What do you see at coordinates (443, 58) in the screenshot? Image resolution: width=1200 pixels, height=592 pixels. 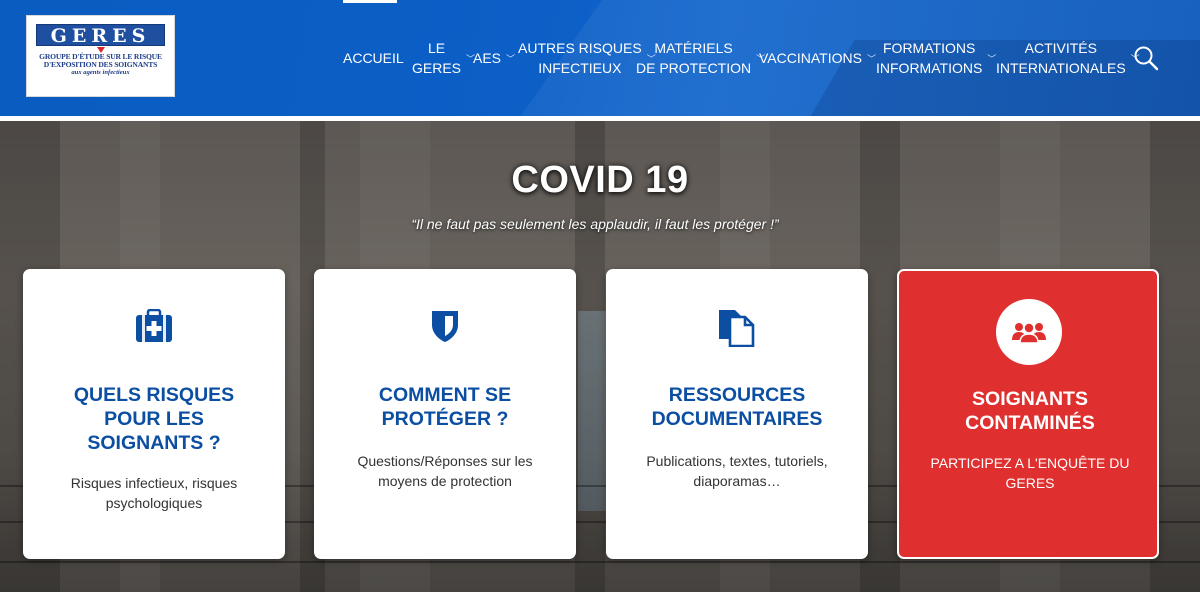 I see `nav-item-le-geres: LE GERES ﹀` at bounding box center [443, 58].